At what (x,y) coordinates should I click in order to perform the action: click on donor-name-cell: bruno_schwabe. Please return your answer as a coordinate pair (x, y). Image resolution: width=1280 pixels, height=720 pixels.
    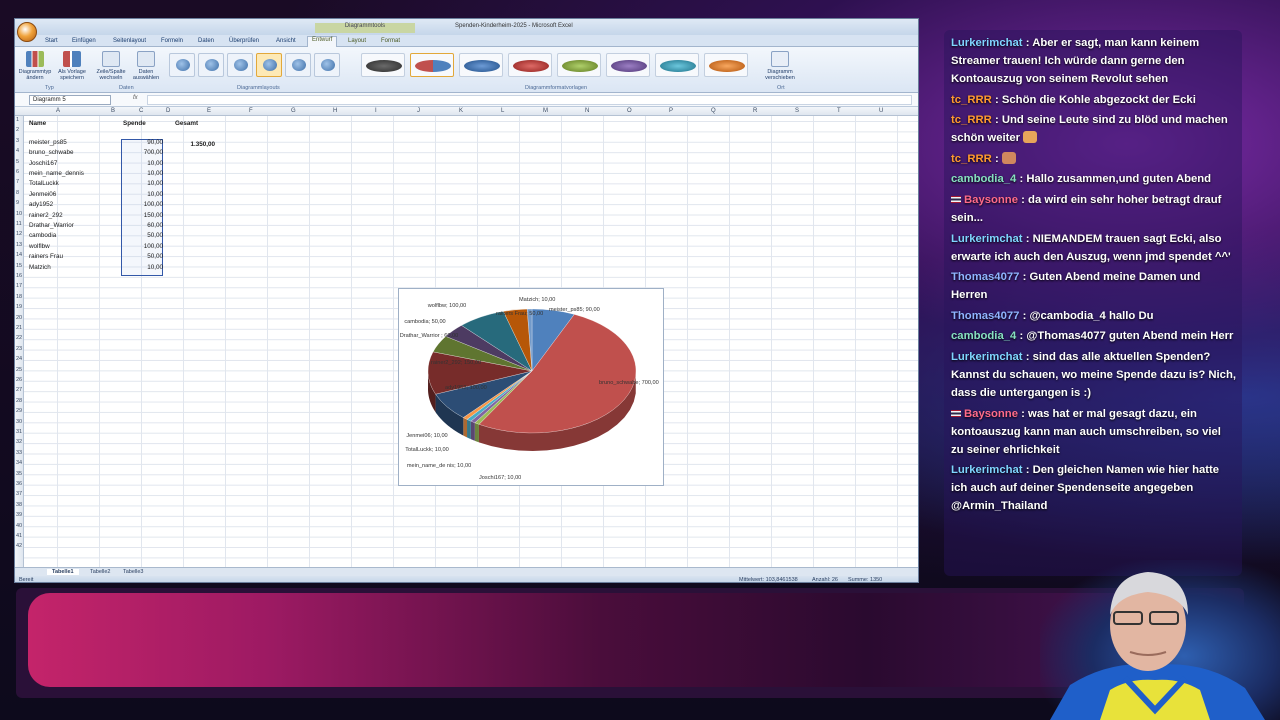
    Looking at the image, I should click on (51, 152).